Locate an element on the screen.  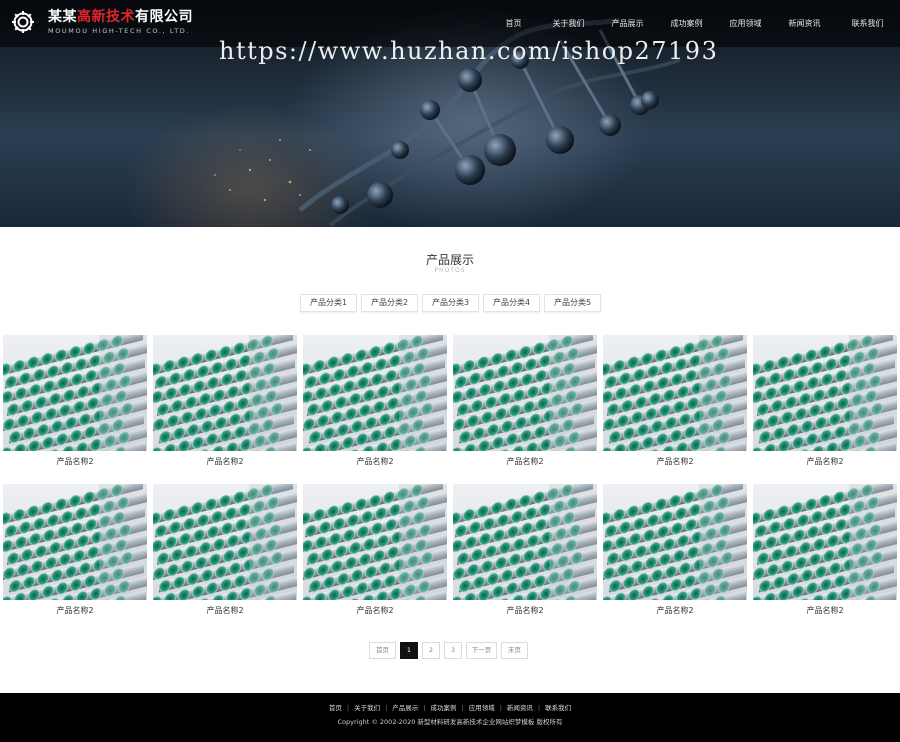
pagination-page-1: 1 is located at coordinates (409, 650).